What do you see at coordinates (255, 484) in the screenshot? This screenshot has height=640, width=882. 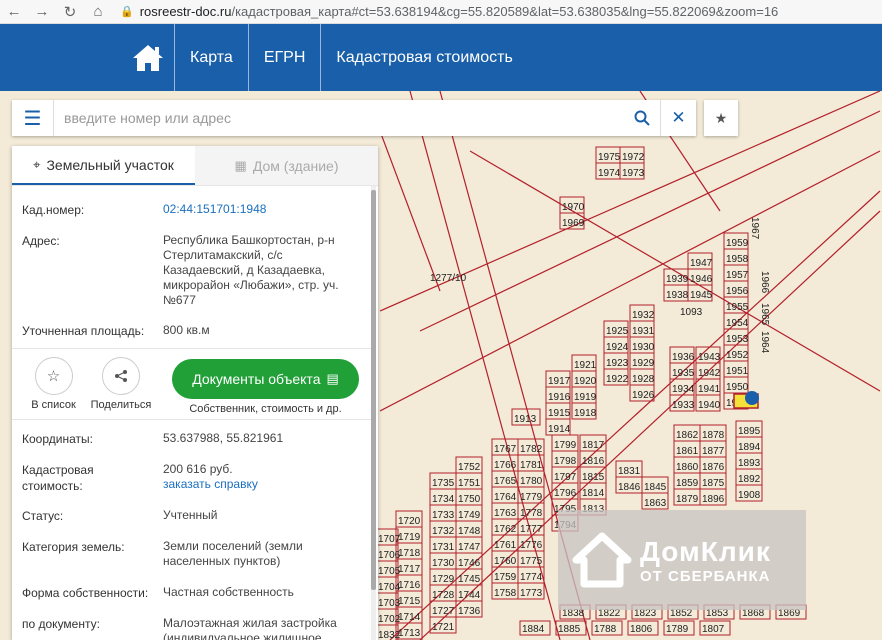 I see `order-certificate-link: заказать справку` at bounding box center [255, 484].